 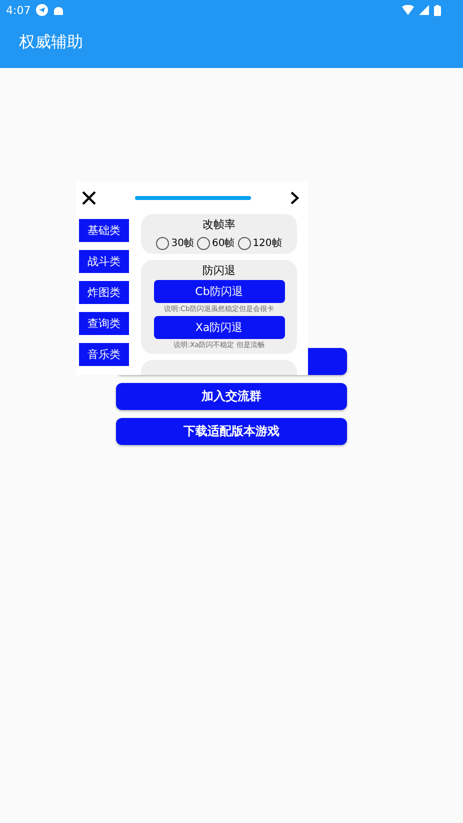 I want to click on close-icon, so click(x=89, y=198).